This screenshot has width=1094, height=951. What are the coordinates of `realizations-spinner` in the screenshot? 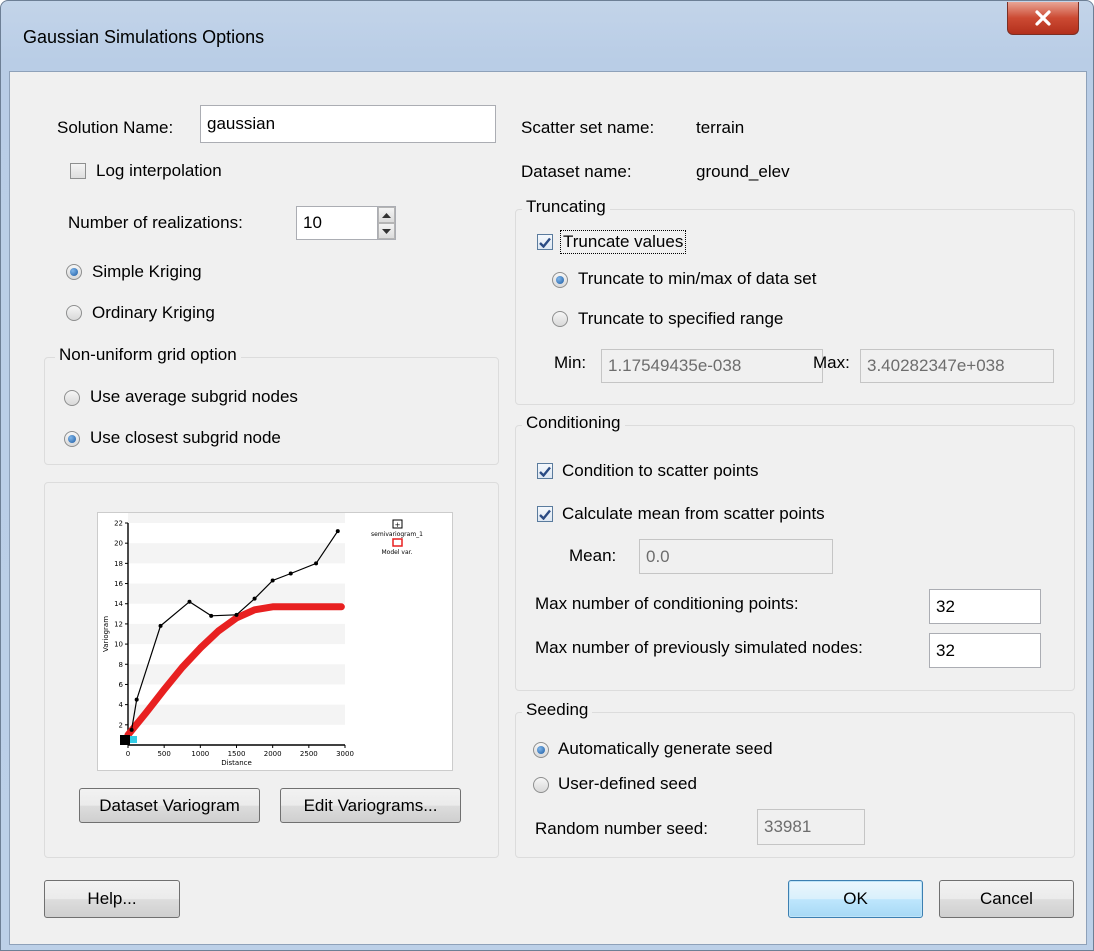 It's located at (386, 223).